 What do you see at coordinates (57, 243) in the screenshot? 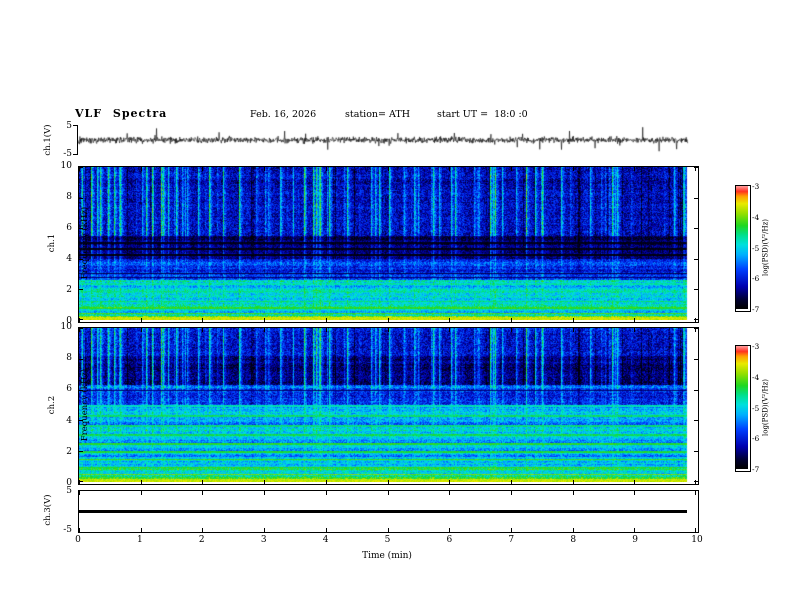
I see `spec1-axis-label: ch.1 Frequency (kHz)` at bounding box center [57, 243].